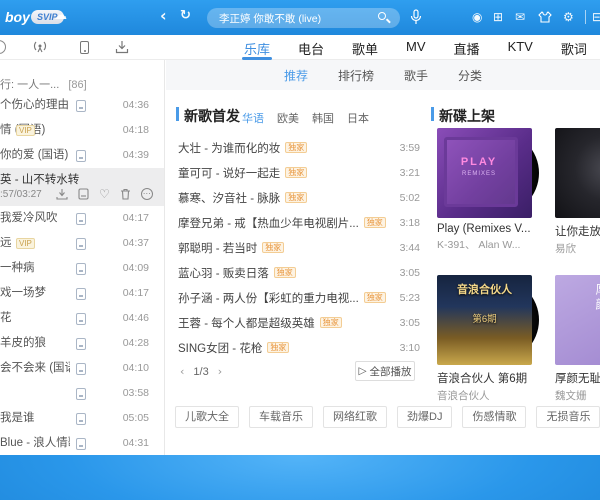 The height and width of the screenshot is (500, 600). What do you see at coordinates (577, 173) in the screenshot?
I see `album-cover` at bounding box center [577, 173].